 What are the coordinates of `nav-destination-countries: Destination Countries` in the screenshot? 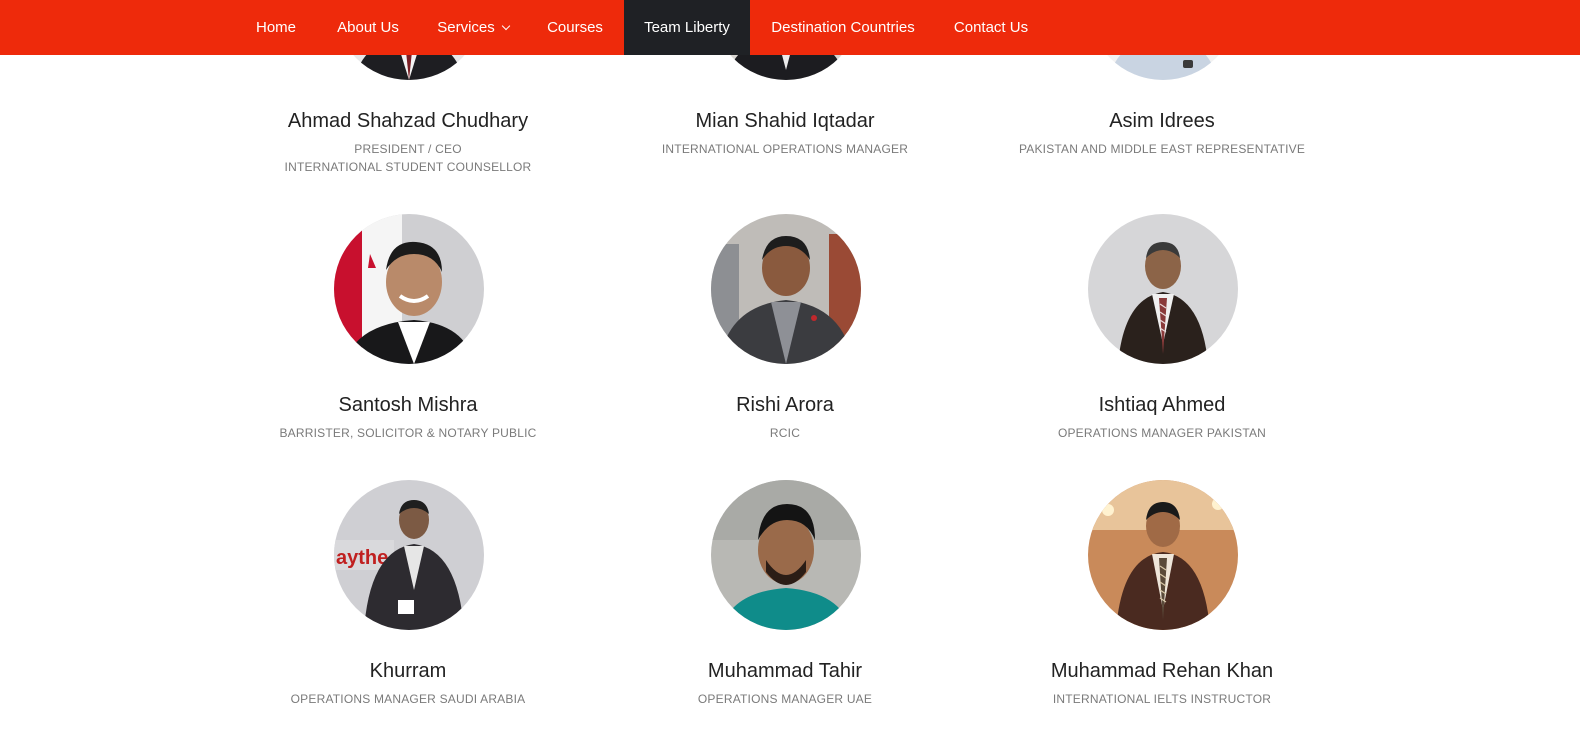 It's located at (843, 27).